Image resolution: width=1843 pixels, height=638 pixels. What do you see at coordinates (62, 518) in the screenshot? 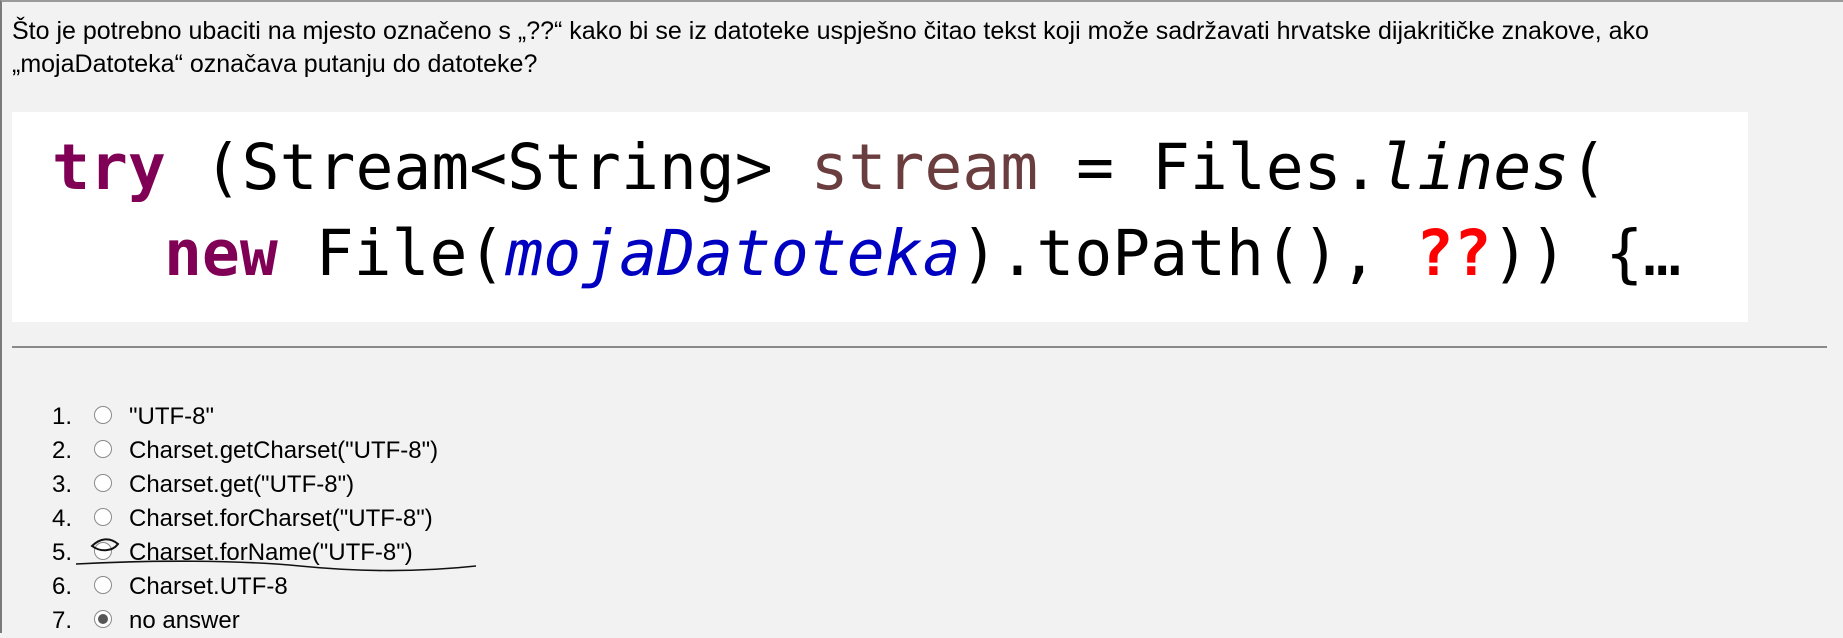
I see `option-number: 4.` at bounding box center [62, 518].